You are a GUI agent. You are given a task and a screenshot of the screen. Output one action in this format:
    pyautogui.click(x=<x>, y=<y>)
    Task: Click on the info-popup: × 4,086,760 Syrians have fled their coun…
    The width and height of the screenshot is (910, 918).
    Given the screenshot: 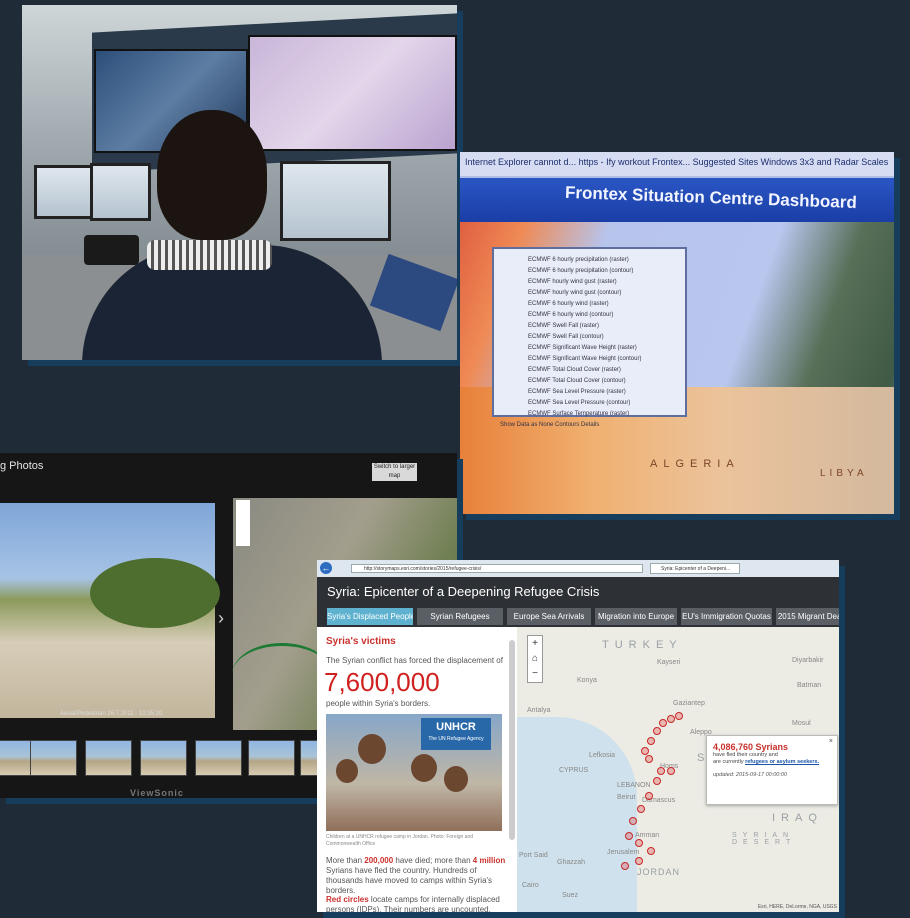 What is the action you would take?
    pyautogui.click(x=772, y=770)
    